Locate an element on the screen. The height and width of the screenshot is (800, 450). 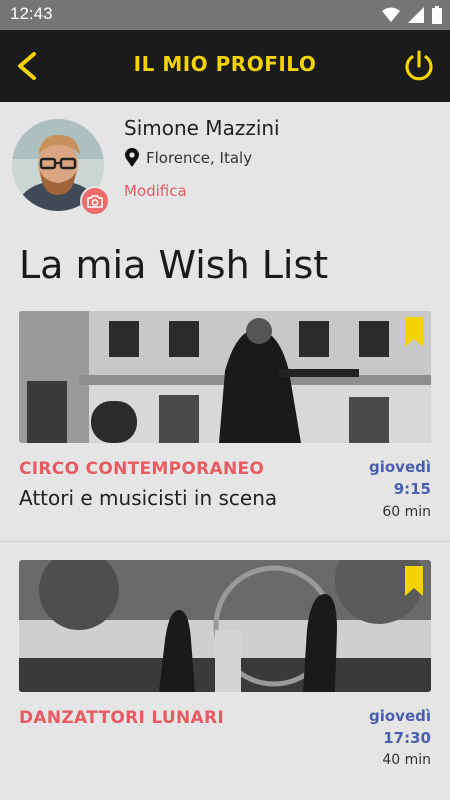
change-photo-button is located at coordinates (95, 201).